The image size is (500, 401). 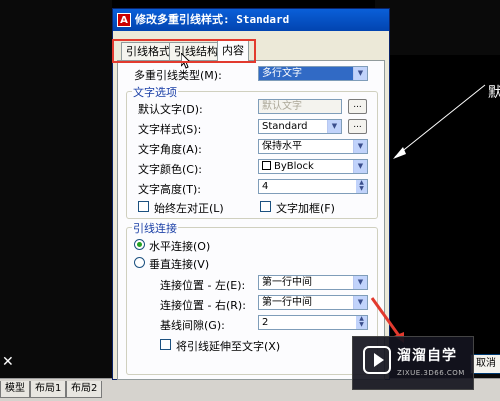 What do you see at coordinates (203, 305) in the screenshot?
I see `right-attachment-label: 连接位置 - 右(R):` at bounding box center [203, 305].